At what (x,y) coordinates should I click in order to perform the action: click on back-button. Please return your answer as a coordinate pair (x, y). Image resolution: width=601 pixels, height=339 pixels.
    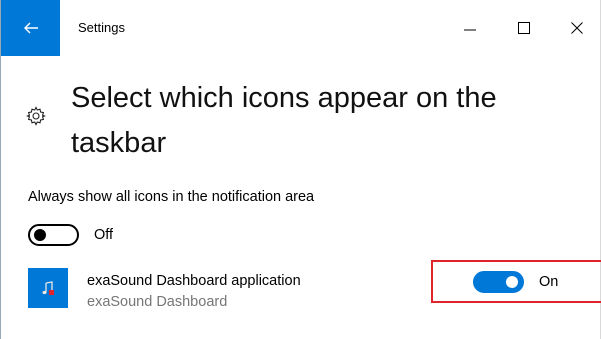
    Looking at the image, I should click on (30, 28).